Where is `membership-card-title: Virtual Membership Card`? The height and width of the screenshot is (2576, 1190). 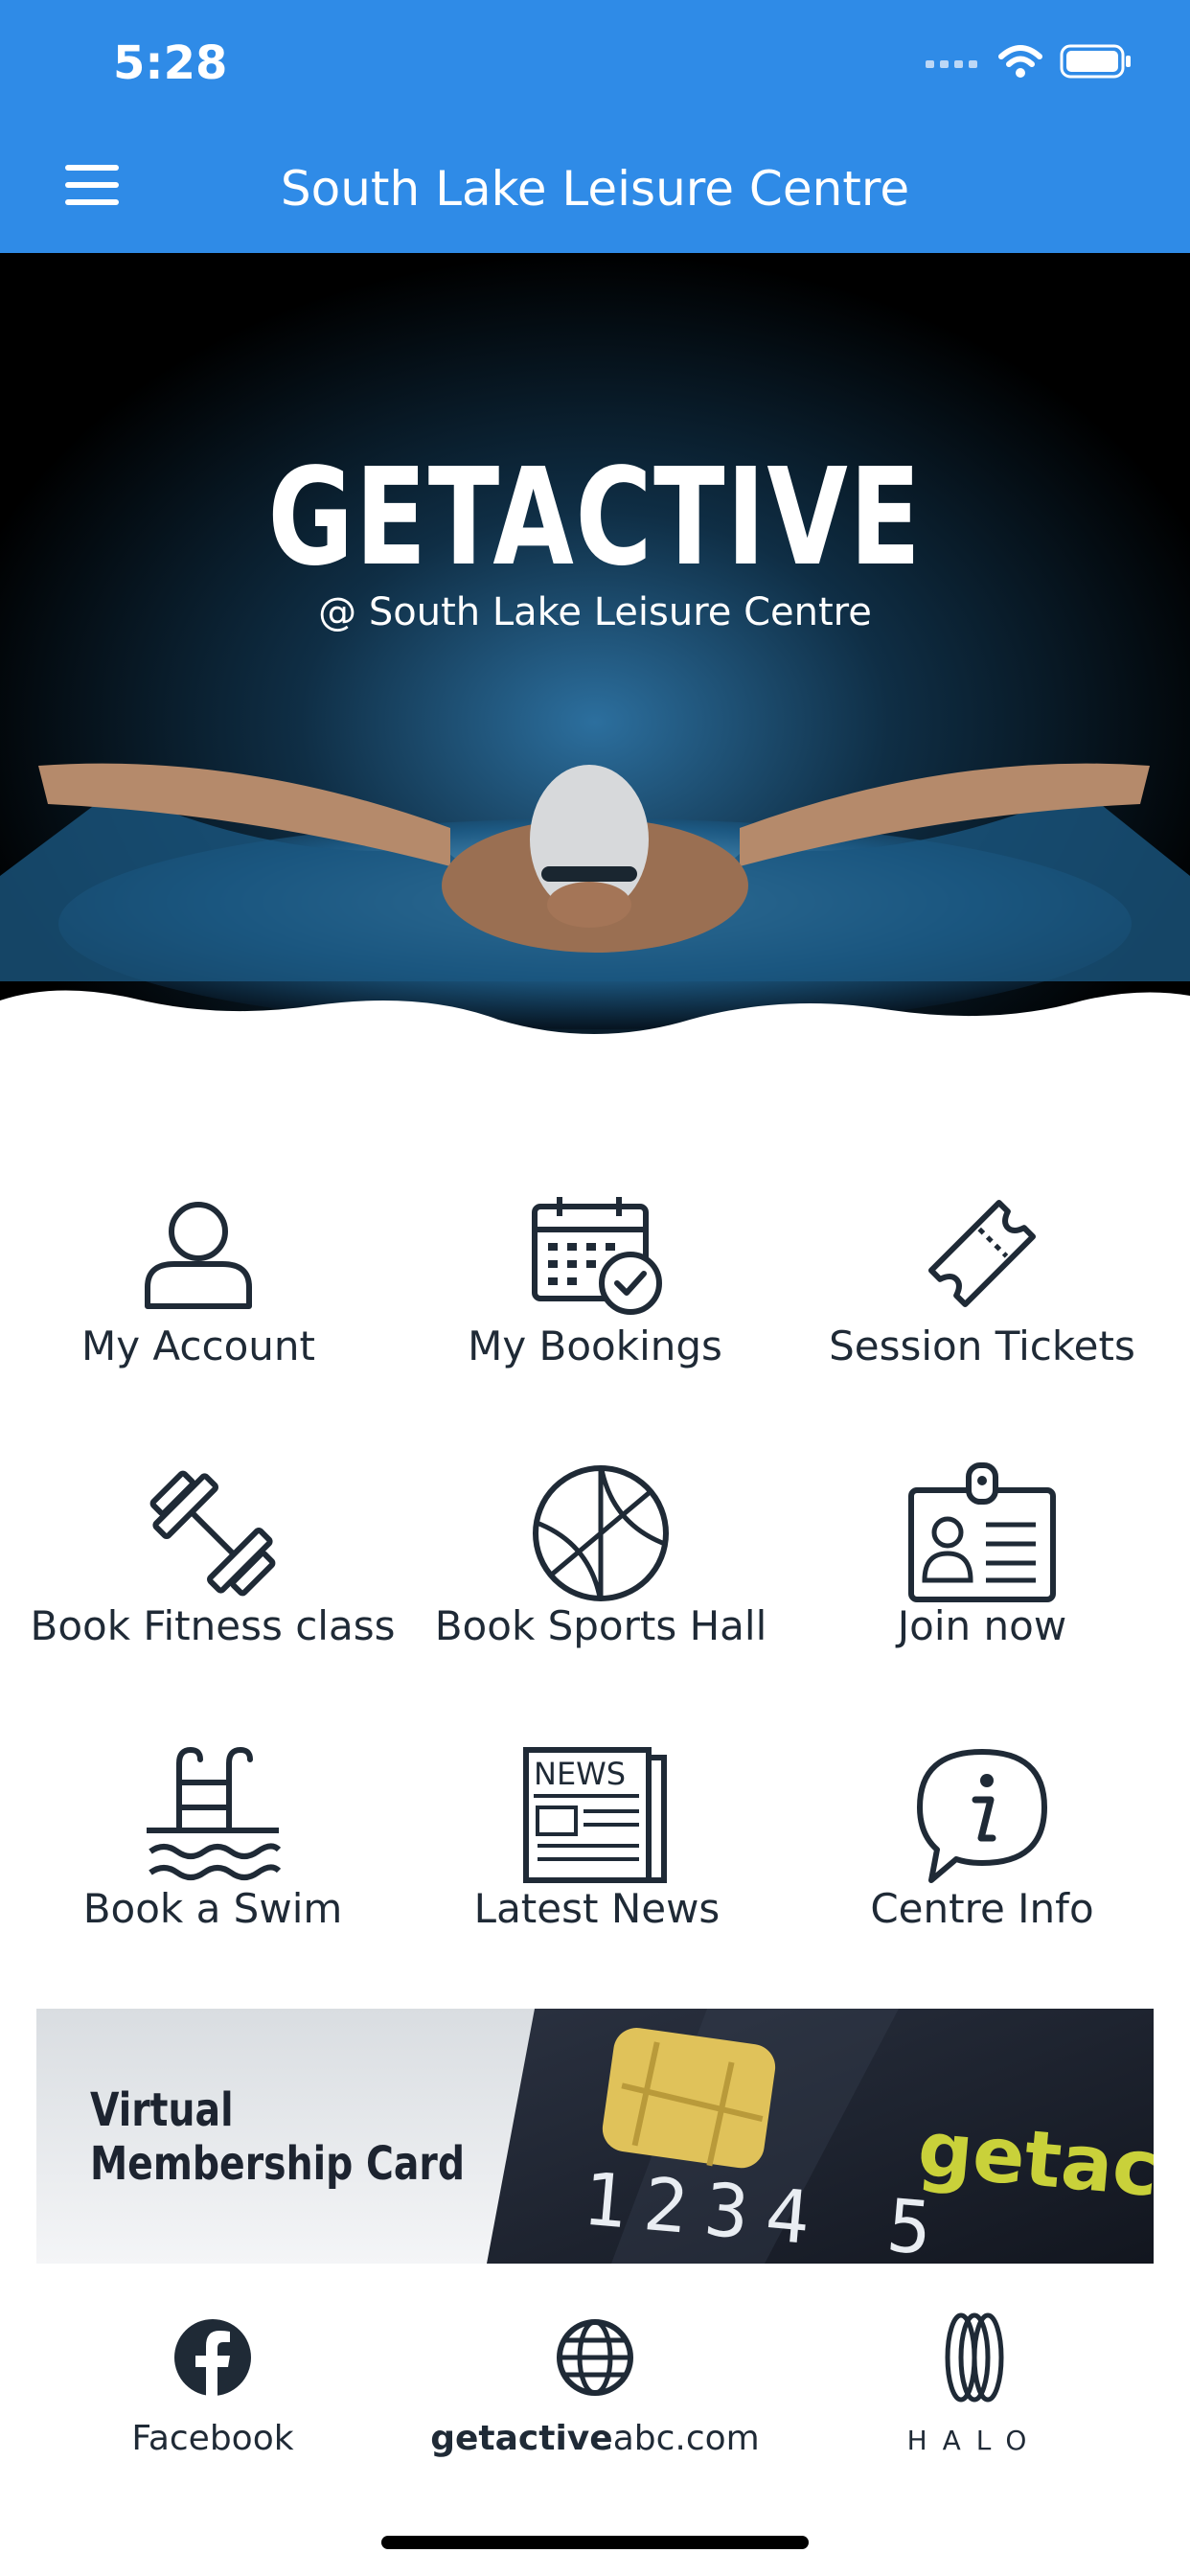
membership-card-title: Virtual Membership Card is located at coordinates (278, 2137).